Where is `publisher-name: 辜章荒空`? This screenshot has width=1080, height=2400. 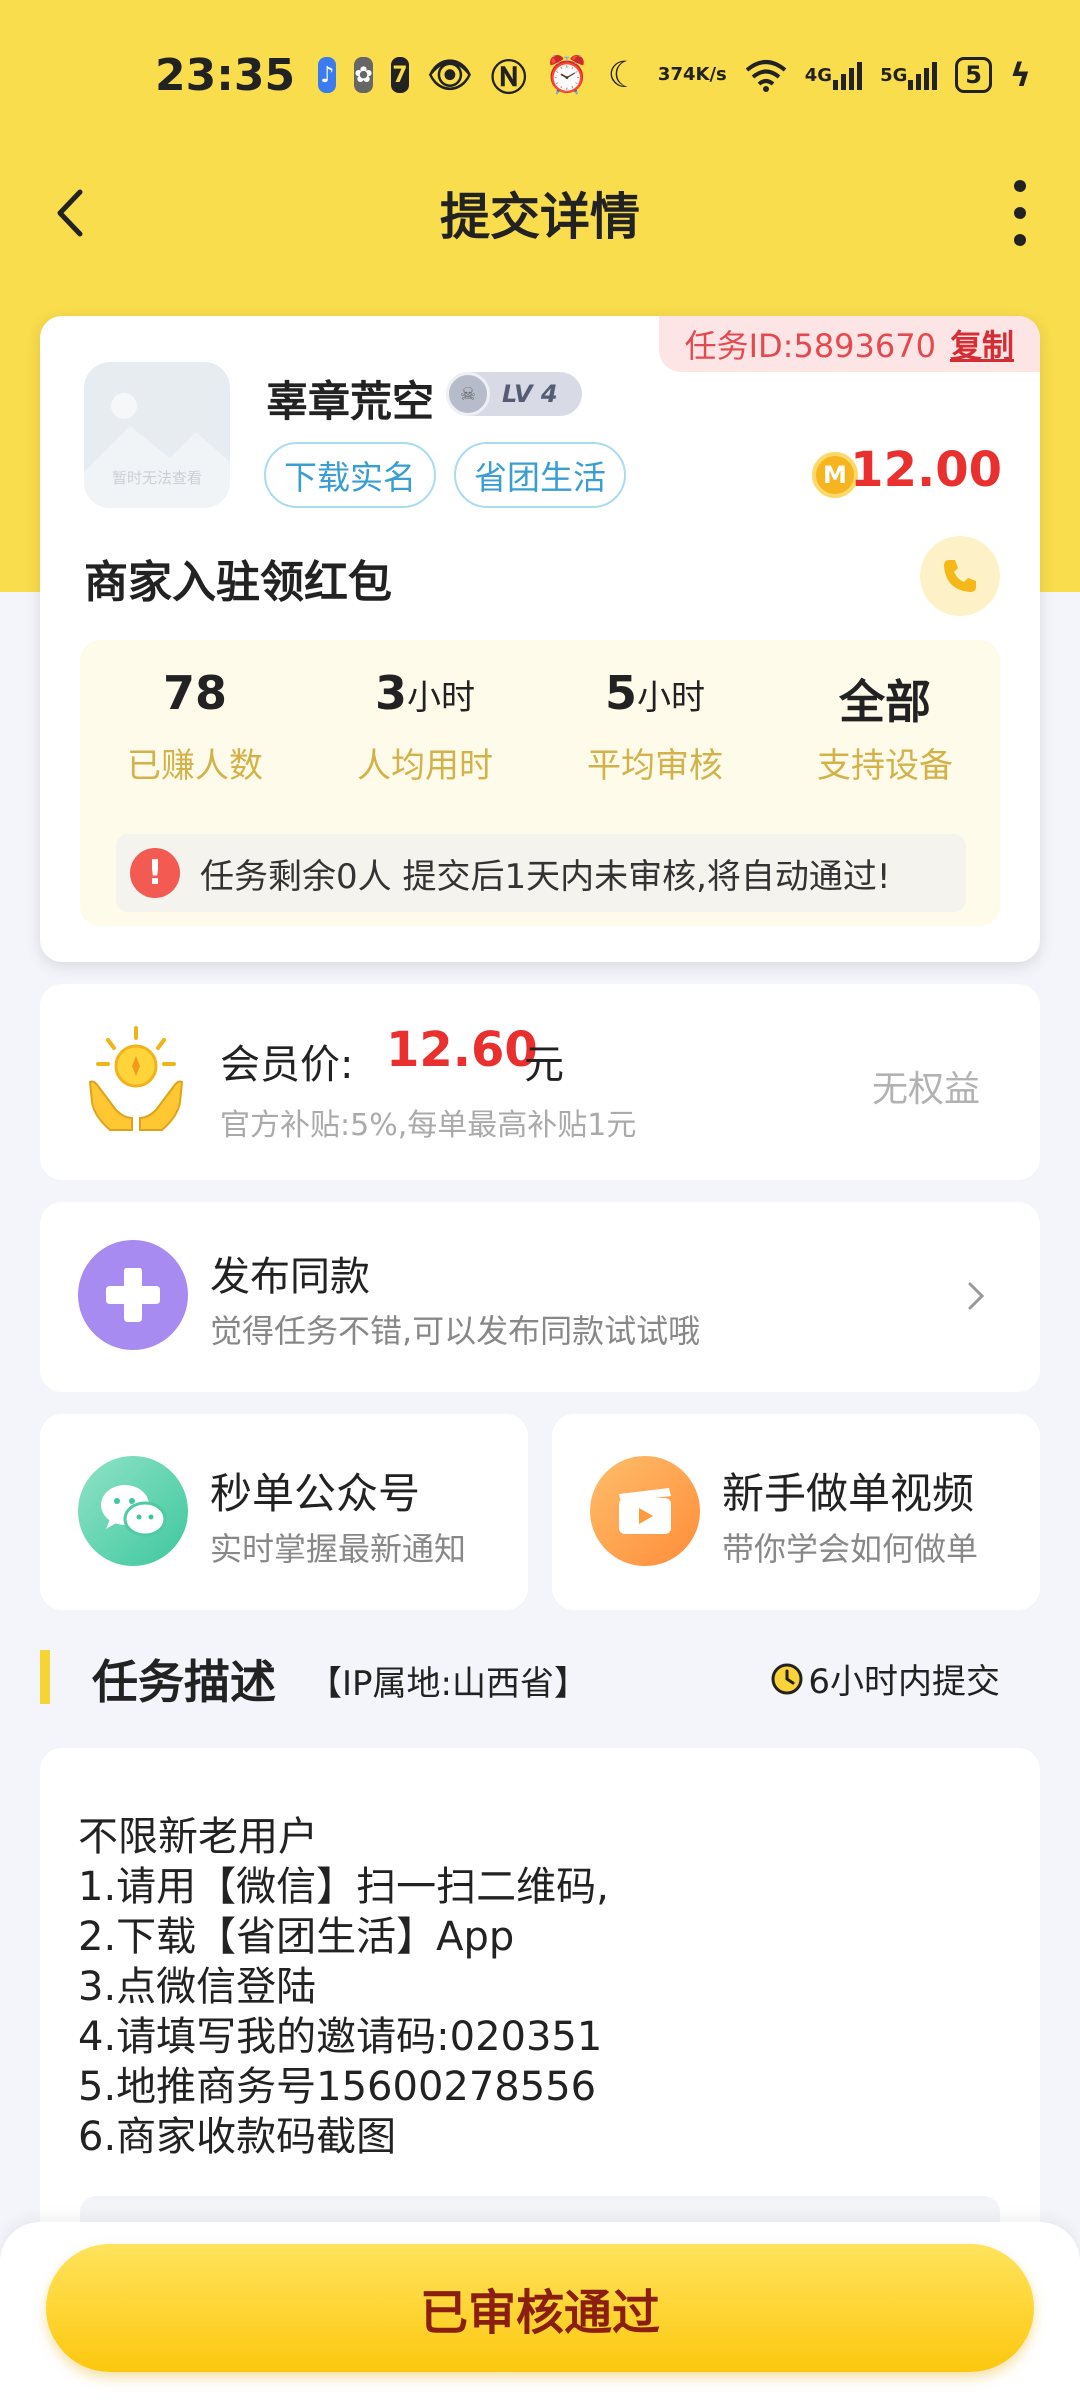 publisher-name: 辜章荒空 is located at coordinates (350, 401).